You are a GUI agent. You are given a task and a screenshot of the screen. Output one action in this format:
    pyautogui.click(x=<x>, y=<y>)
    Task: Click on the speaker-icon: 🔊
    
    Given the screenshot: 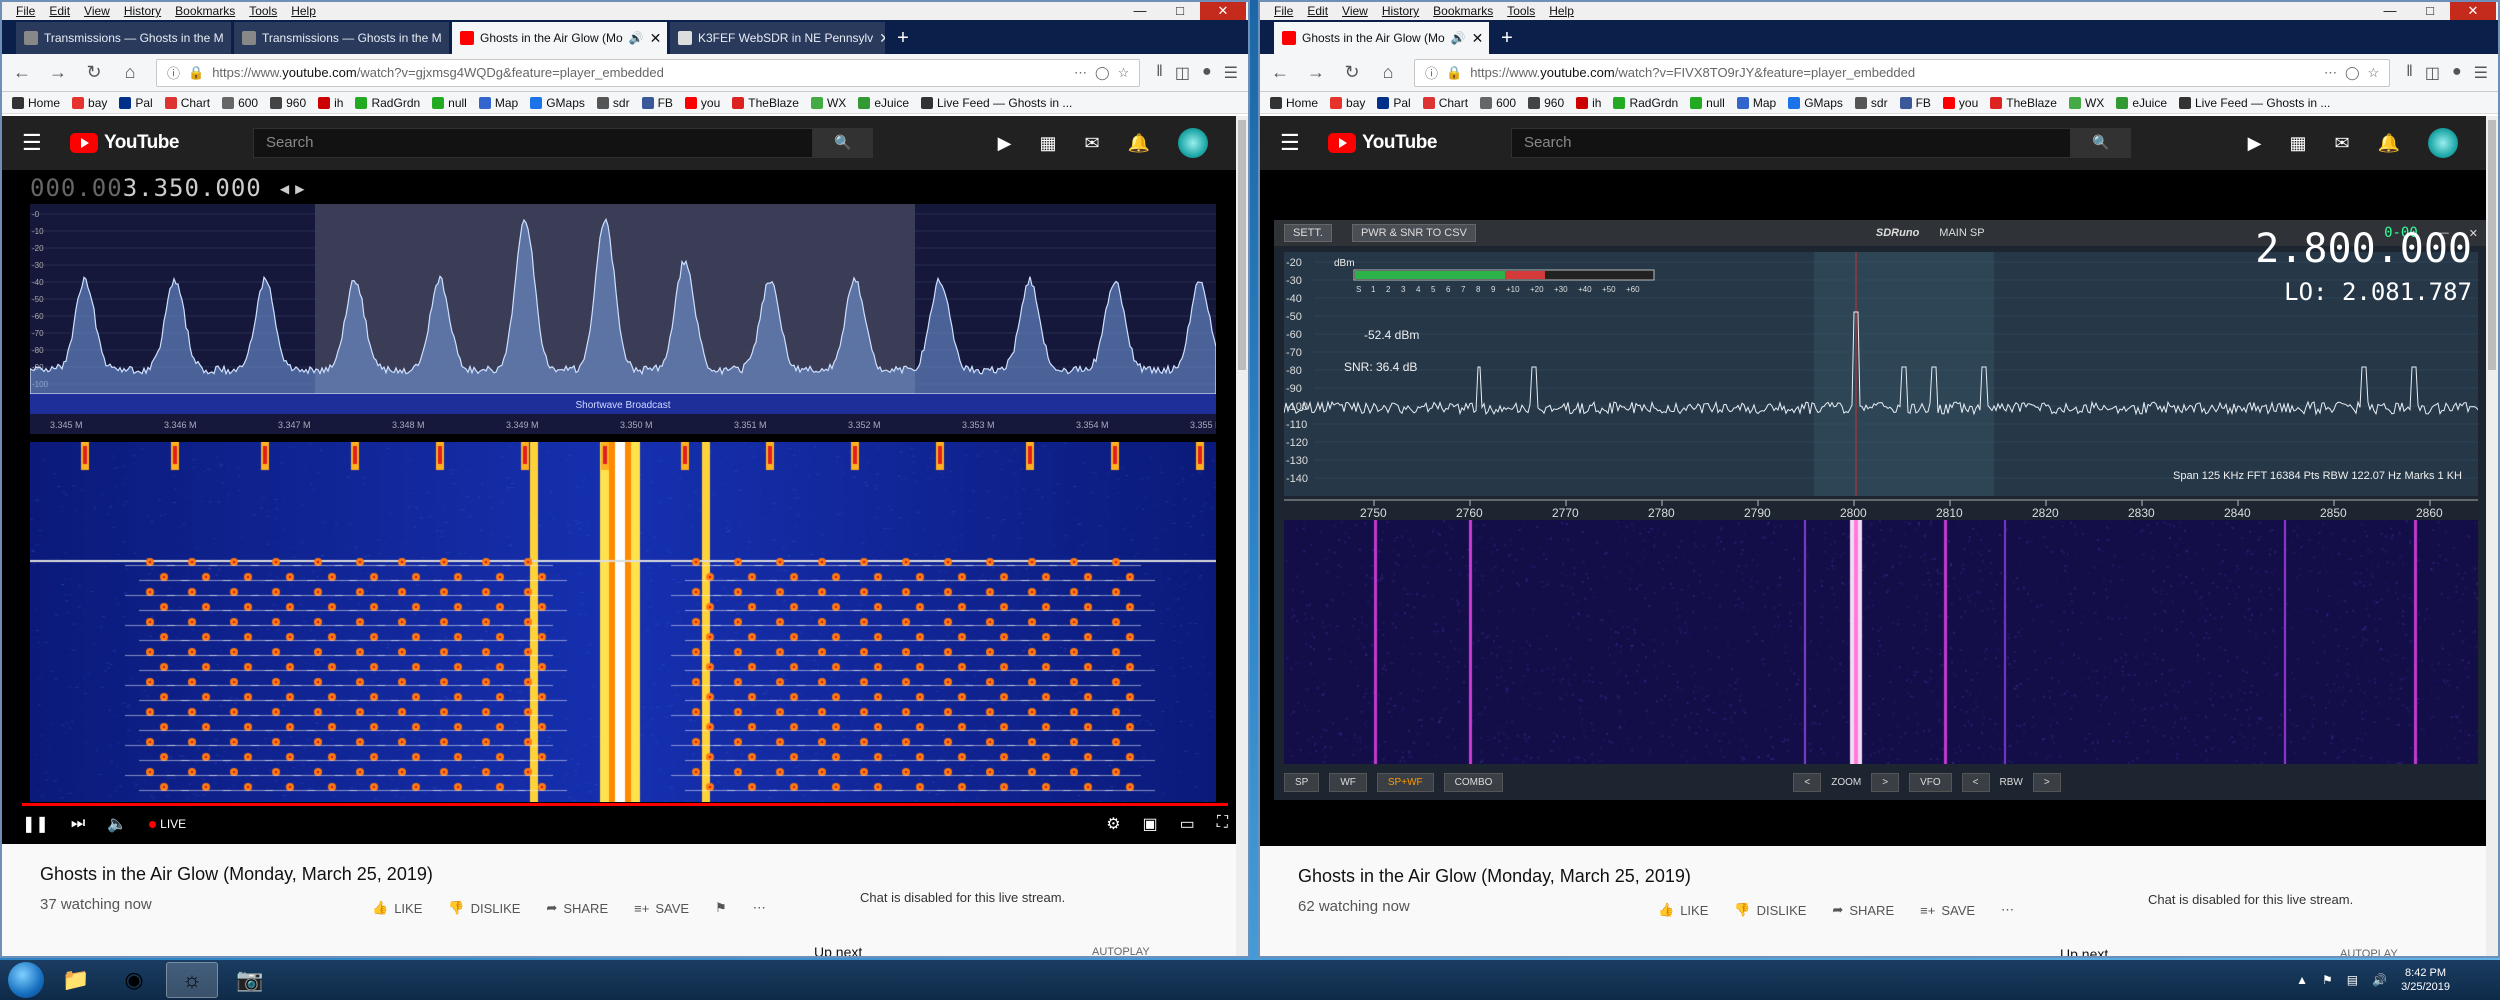 What is the action you would take?
    pyautogui.click(x=636, y=38)
    